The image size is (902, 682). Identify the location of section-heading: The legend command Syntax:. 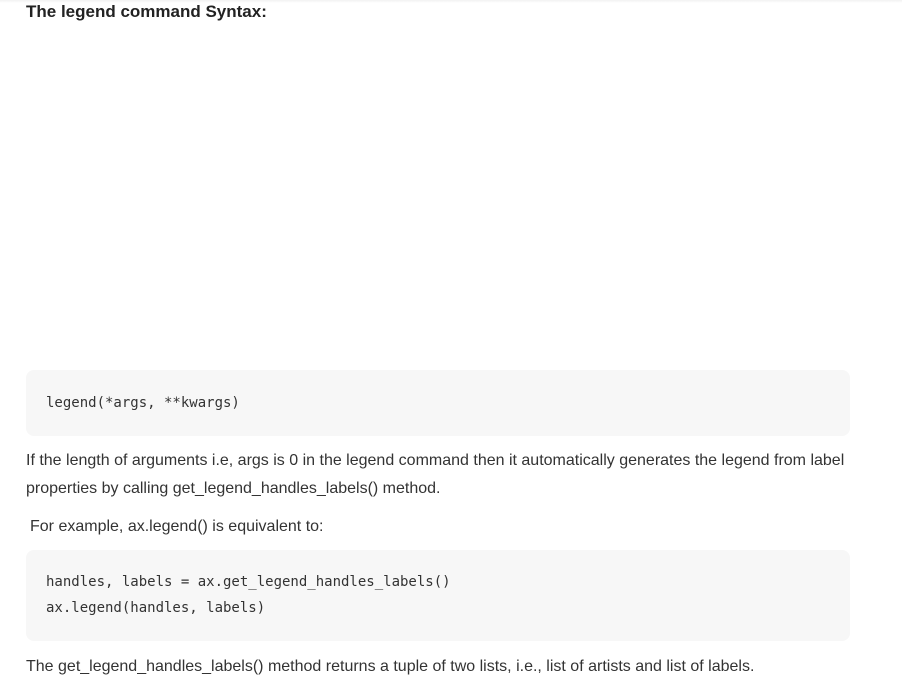
(146, 11).